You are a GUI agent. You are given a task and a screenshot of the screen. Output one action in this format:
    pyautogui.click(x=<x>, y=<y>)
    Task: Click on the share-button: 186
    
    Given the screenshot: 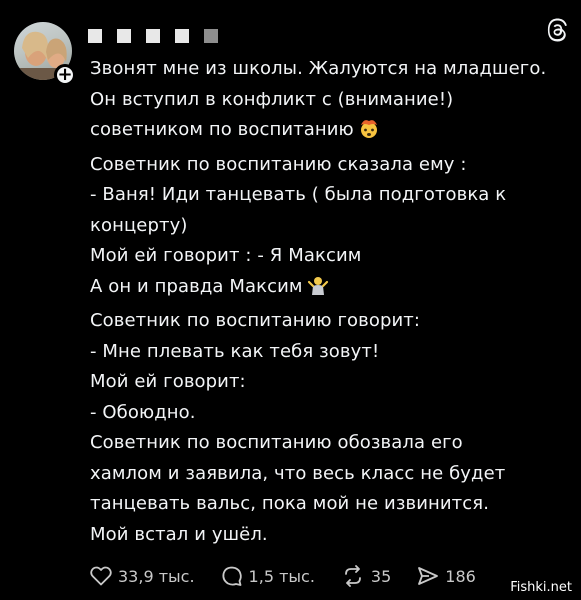 What is the action you would take?
    pyautogui.click(x=446, y=576)
    